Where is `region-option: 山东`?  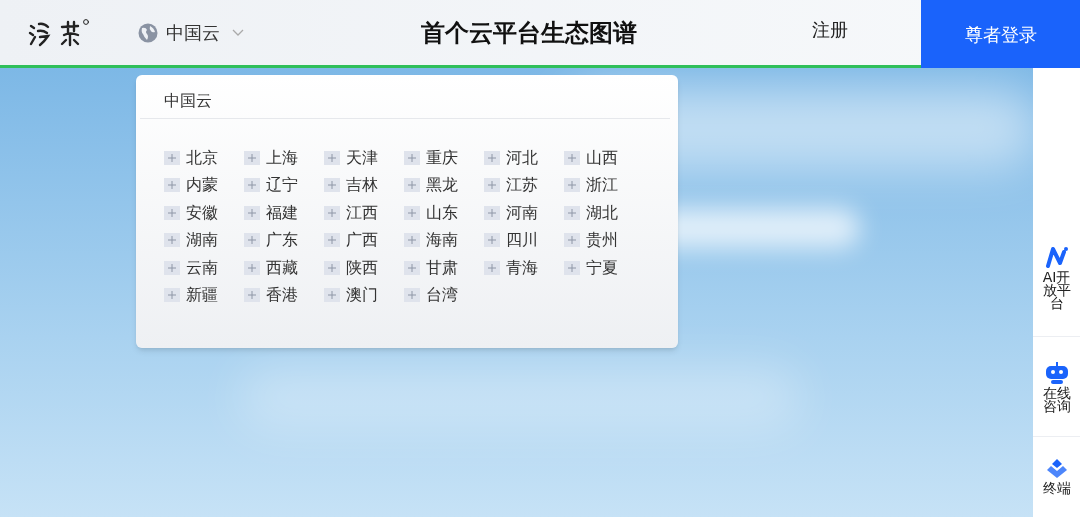
region-option: 山东 is located at coordinates (444, 213).